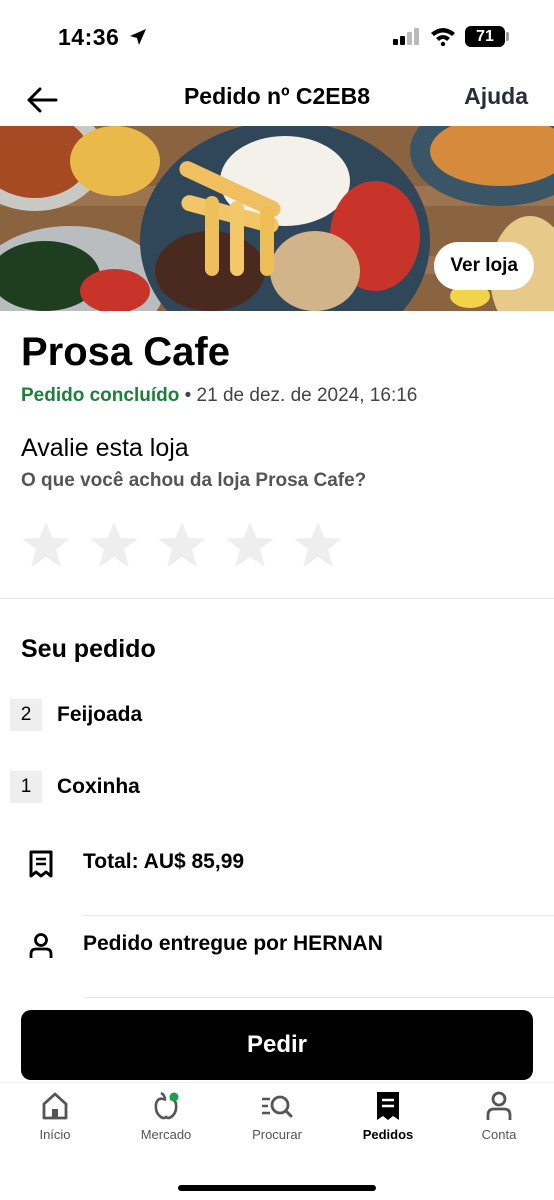 This screenshot has height=1200, width=554. I want to click on cellular-signal-icon, so click(407, 39).